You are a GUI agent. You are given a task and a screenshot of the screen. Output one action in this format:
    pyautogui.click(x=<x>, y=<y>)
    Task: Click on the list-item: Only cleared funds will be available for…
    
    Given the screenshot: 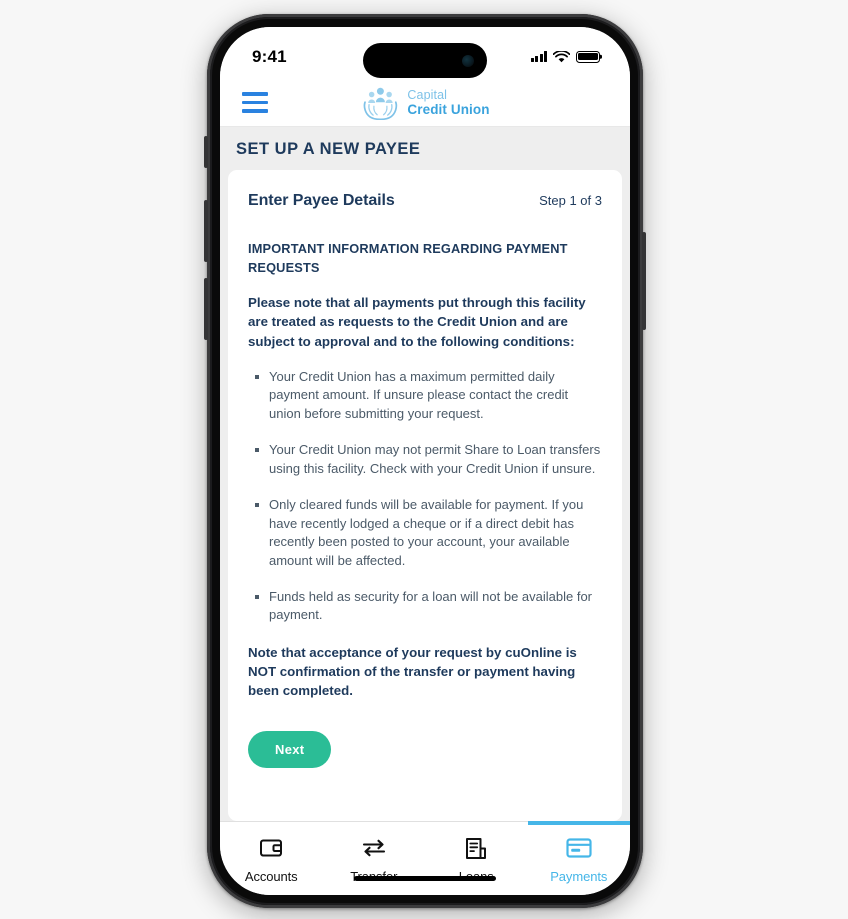 What is the action you would take?
    pyautogui.click(x=428, y=533)
    